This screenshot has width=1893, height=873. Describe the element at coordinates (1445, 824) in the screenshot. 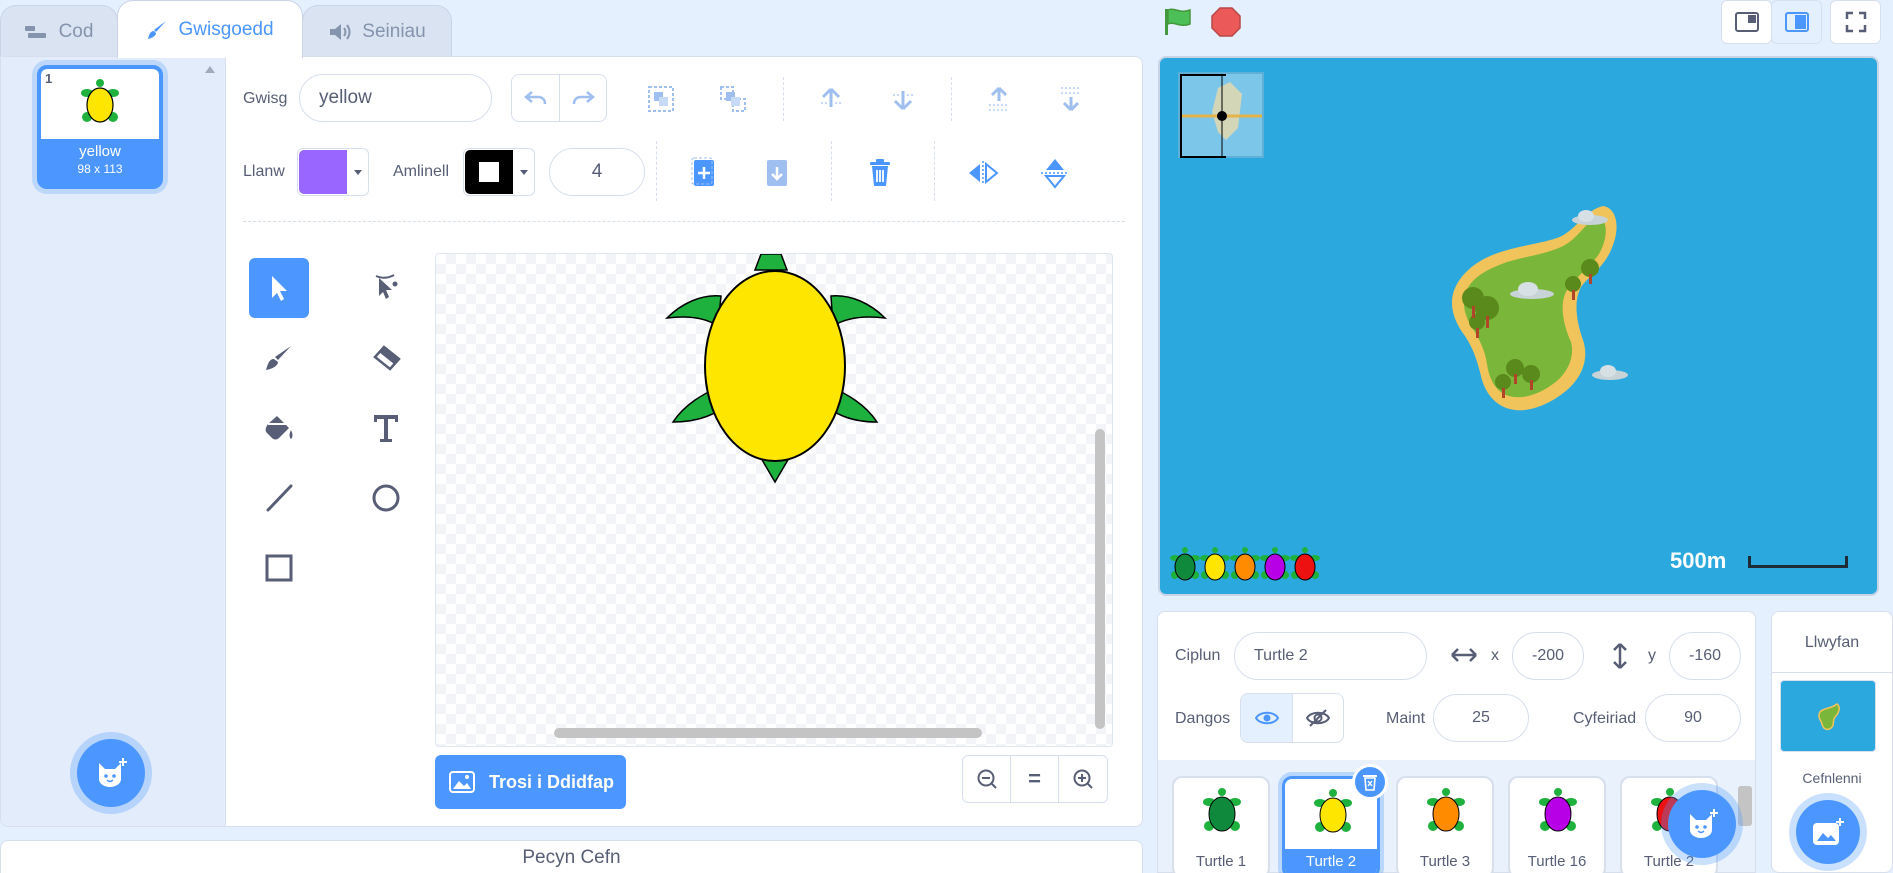

I see `sprite-tile: Turtle 3` at that location.